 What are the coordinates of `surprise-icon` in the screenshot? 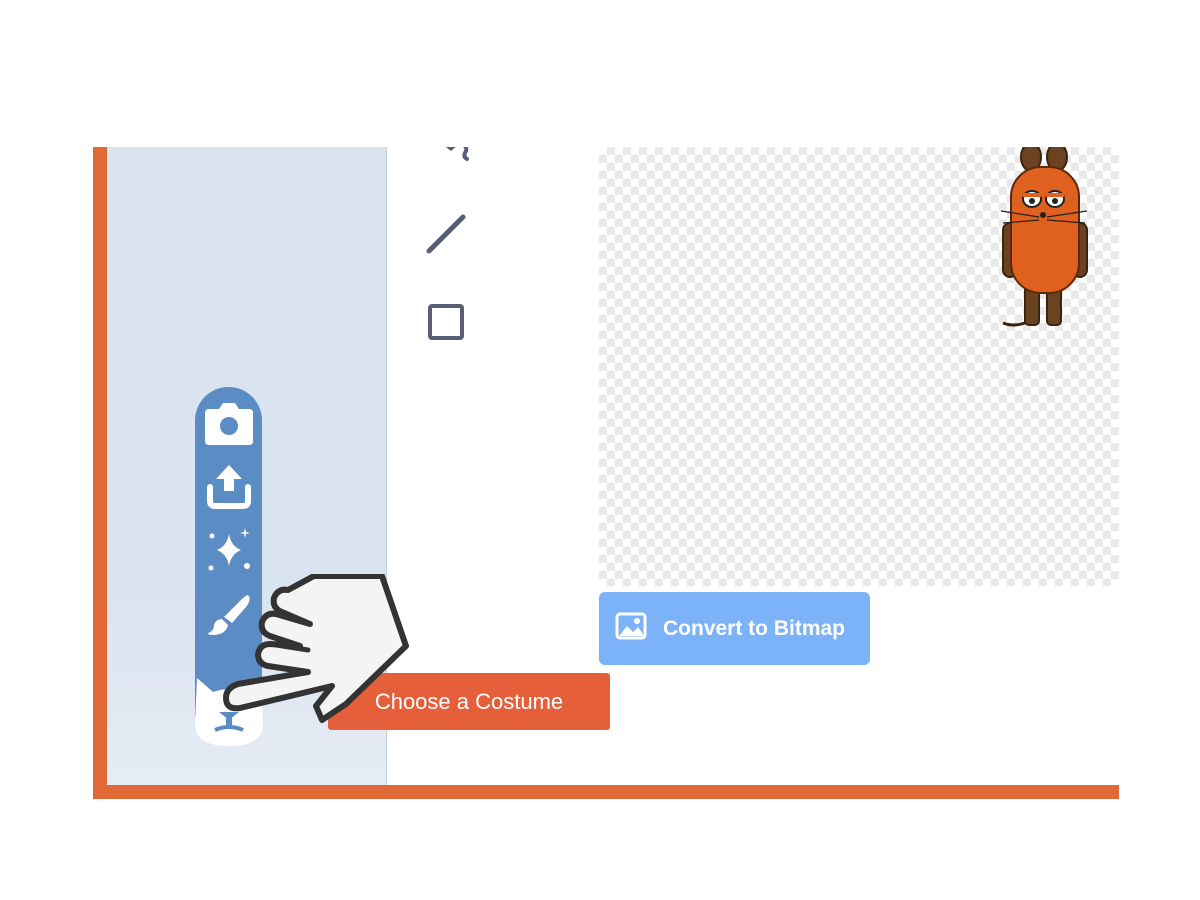 It's located at (228, 550).